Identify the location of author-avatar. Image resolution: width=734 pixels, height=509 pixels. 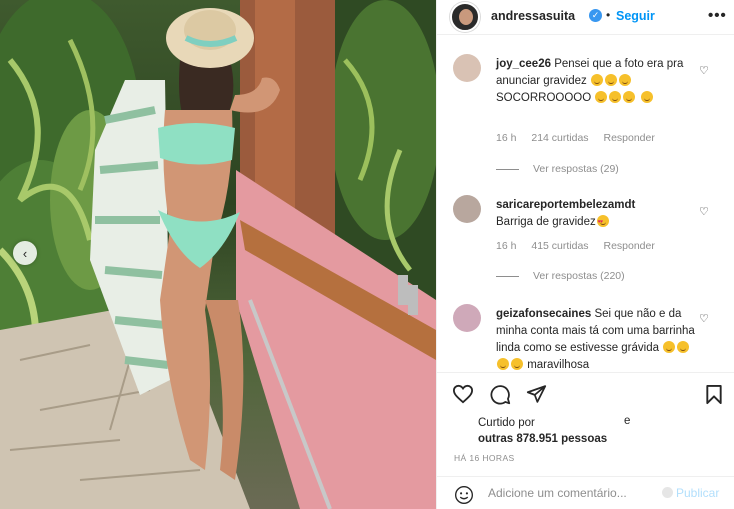
(465, 17).